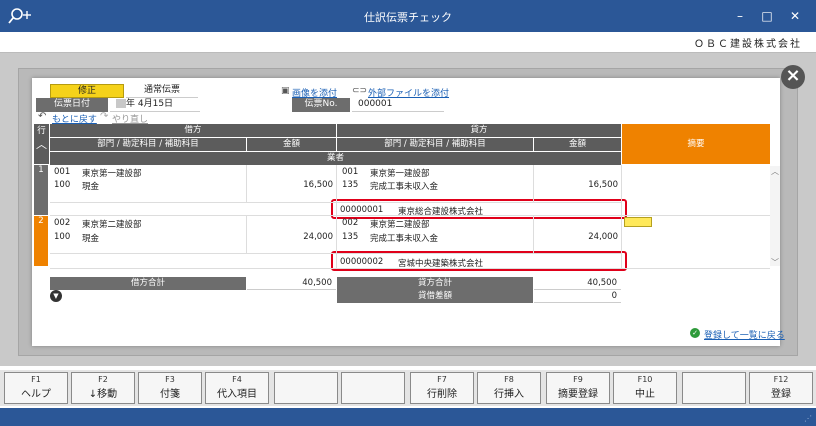 This screenshot has width=816, height=426. I want to click on voucher-type: 通常伝票, so click(162, 91).